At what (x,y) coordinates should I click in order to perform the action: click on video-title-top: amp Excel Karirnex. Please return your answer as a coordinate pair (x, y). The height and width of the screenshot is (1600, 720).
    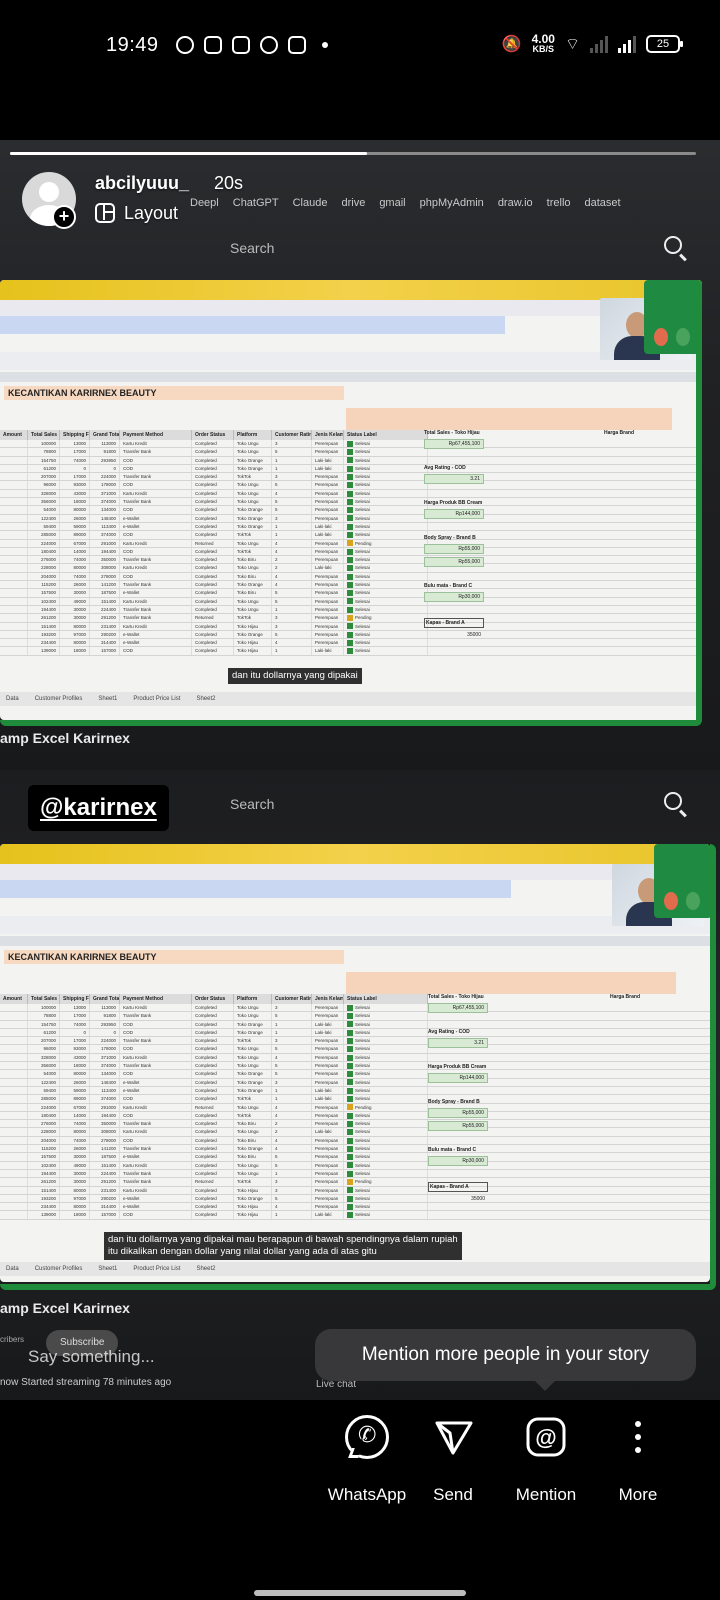
    Looking at the image, I should click on (65, 738).